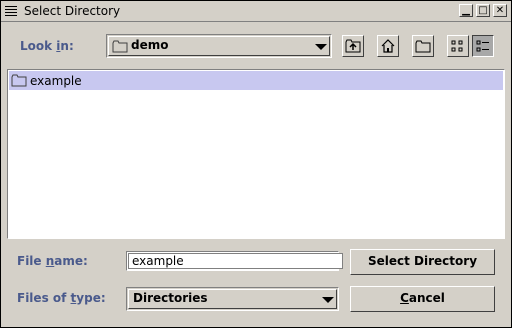 The width and height of the screenshot is (512, 328). Describe the element at coordinates (11, 10) in the screenshot. I see `system-menu-icon` at that location.